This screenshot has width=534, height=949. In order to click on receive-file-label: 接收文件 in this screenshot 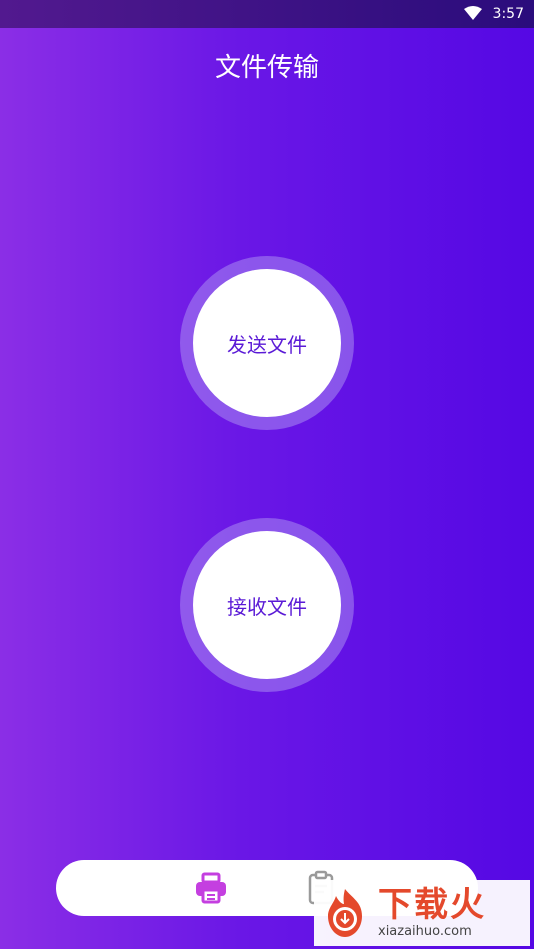, I will do `click(267, 606)`.